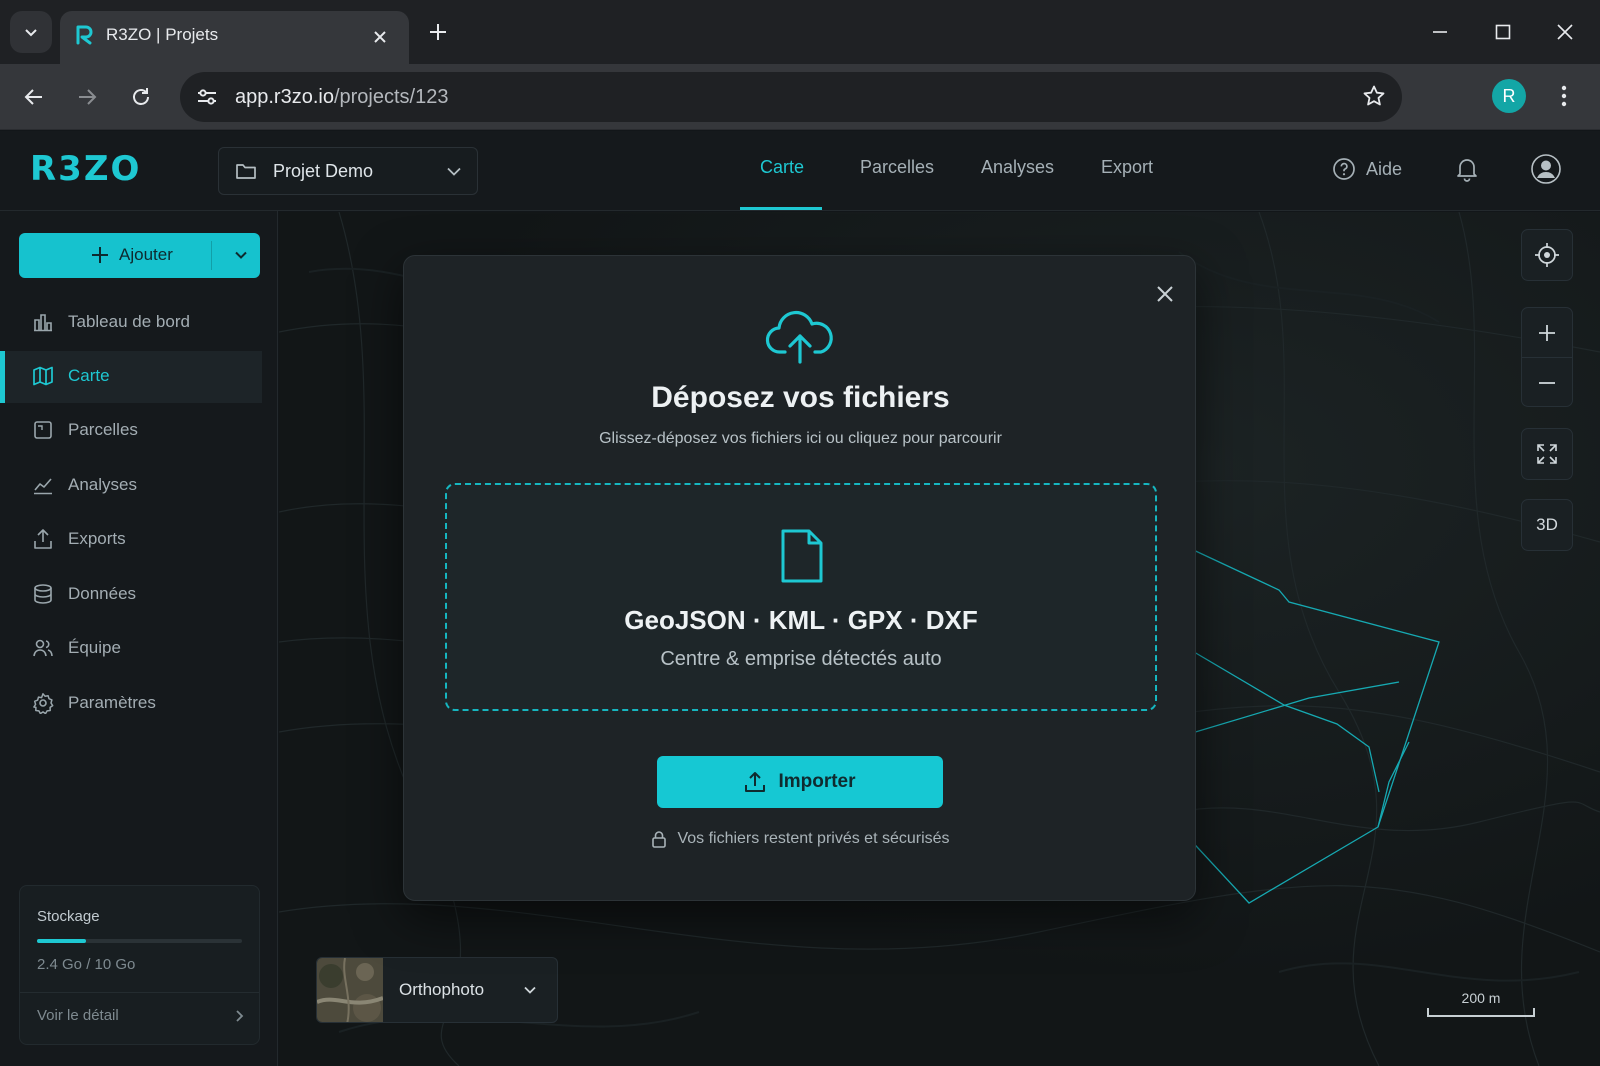  Describe the element at coordinates (791, 97) in the screenshot. I see `address-bar: app.r3zo.io/projects/123` at that location.